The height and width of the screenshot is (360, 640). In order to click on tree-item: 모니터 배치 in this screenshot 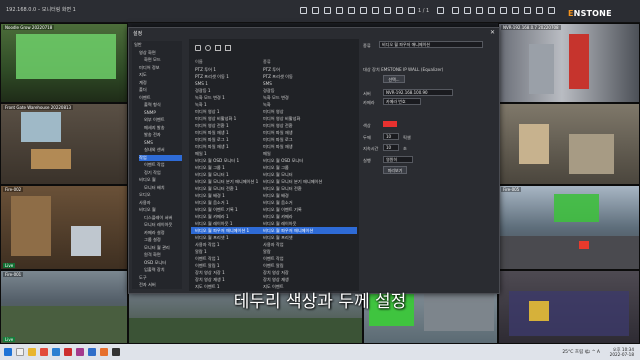, I will do `click(154, 188)`.